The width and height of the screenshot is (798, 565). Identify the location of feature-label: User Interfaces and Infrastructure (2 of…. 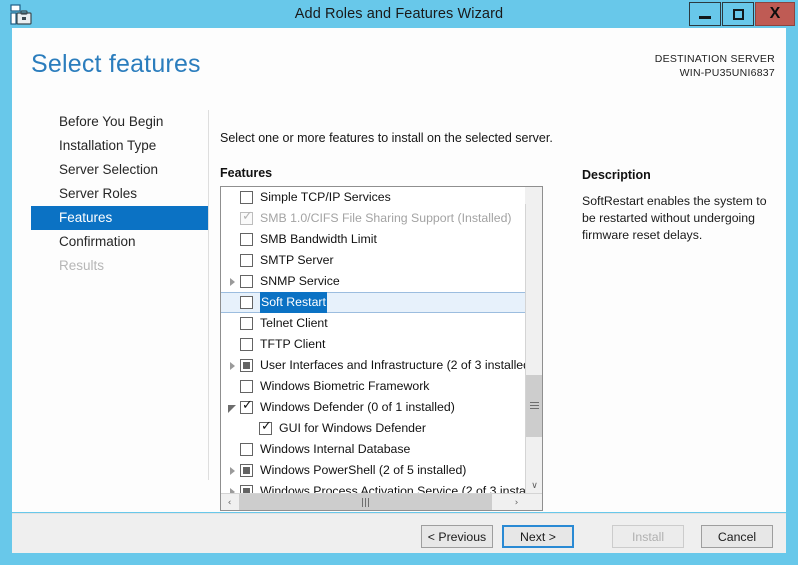
(393, 365).